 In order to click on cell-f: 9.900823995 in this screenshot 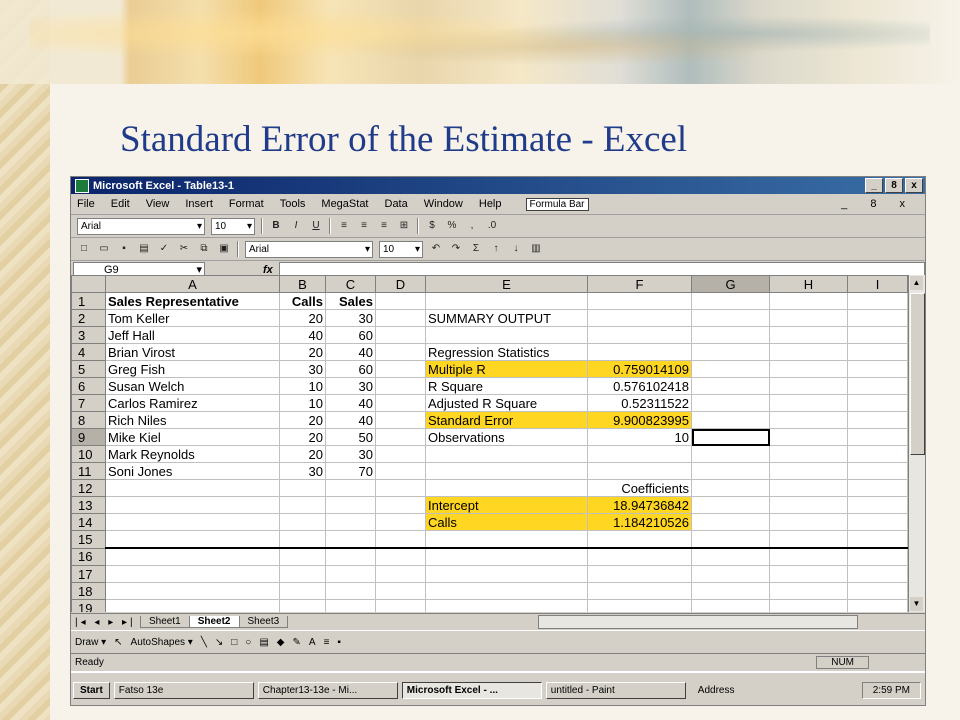, I will do `click(639, 420)`.